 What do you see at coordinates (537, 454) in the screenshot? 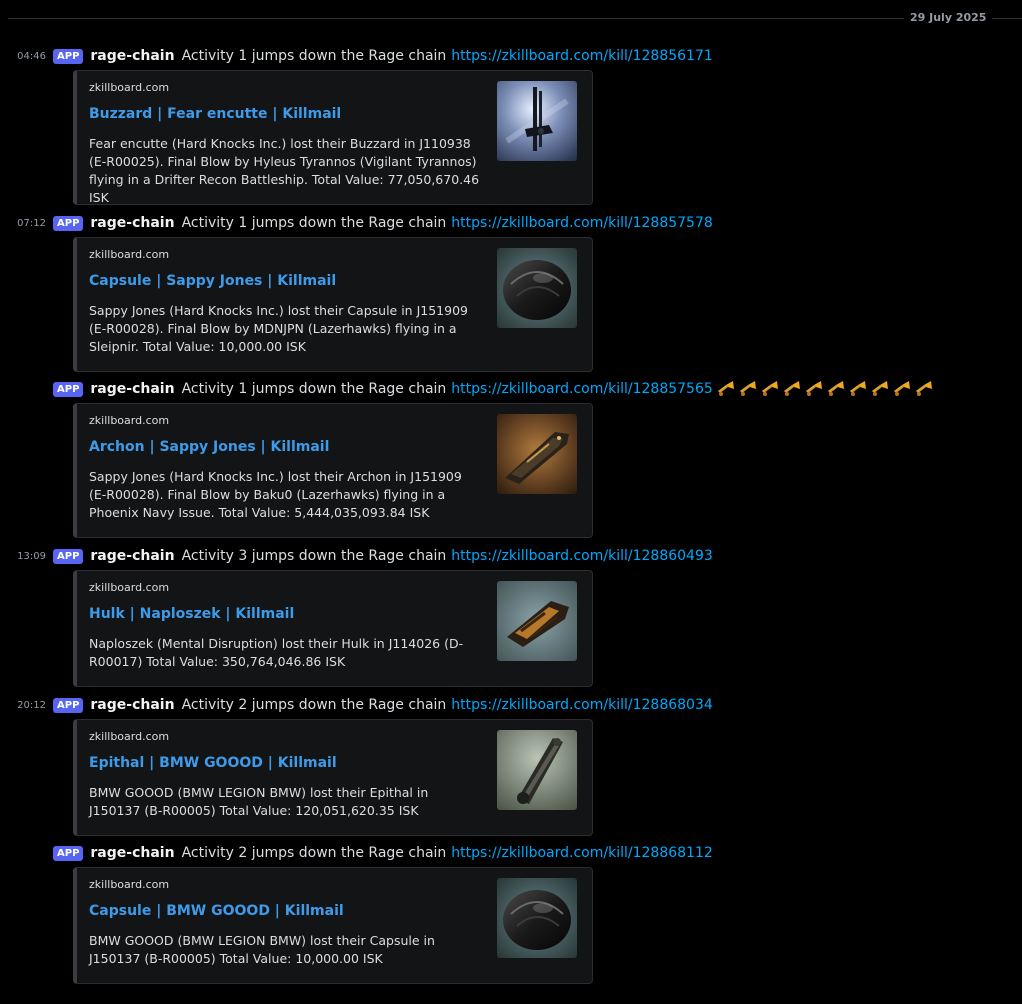
I see `archon-ship-image` at bounding box center [537, 454].